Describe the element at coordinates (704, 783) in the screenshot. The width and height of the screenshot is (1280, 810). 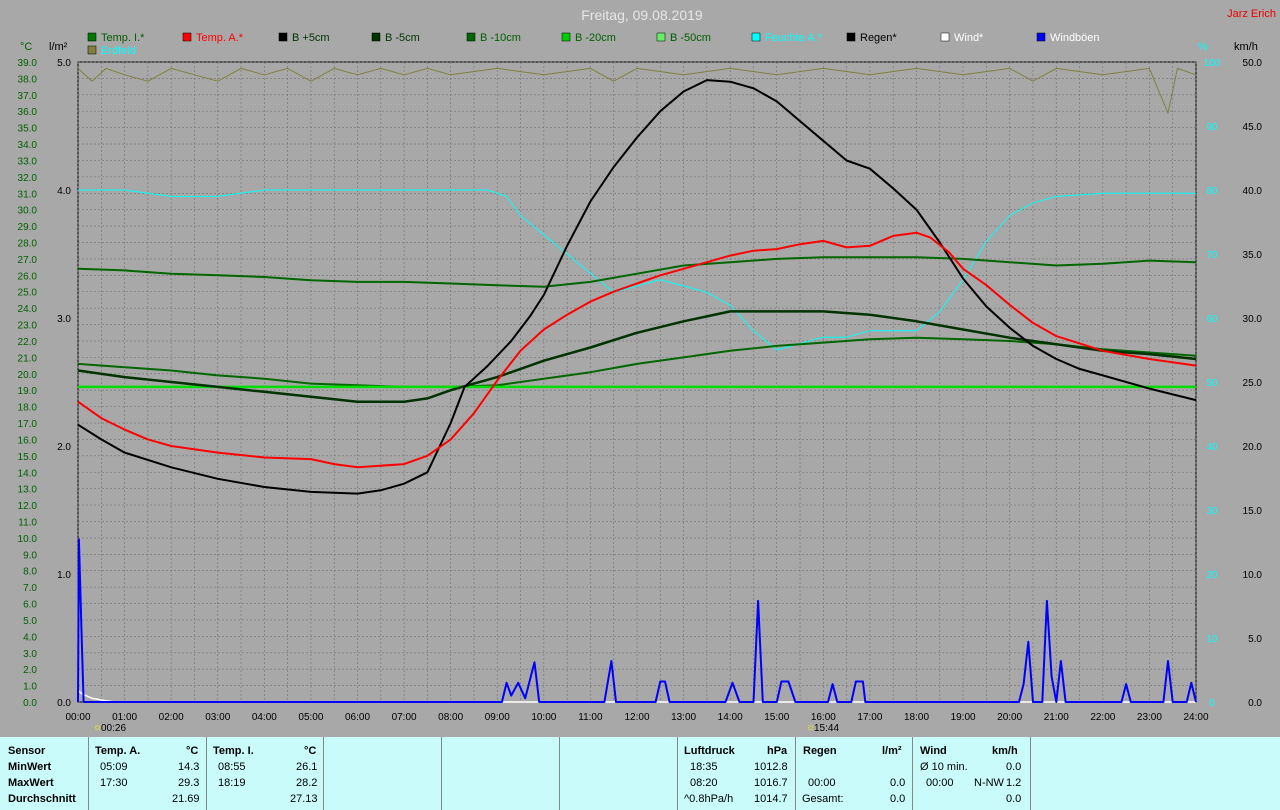
I see `luftdruck-max-time: 08:20` at that location.